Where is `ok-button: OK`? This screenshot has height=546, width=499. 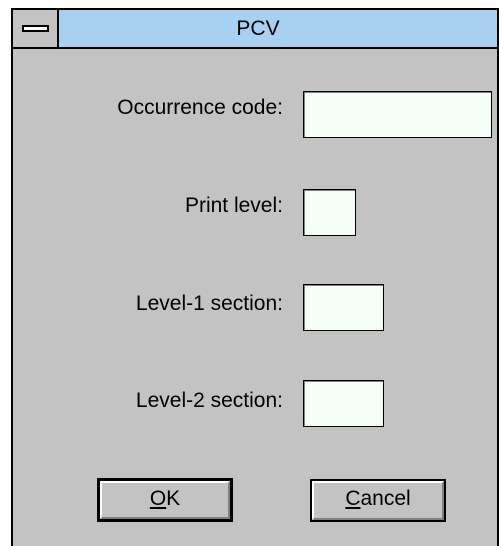 ok-button: OK is located at coordinates (165, 500).